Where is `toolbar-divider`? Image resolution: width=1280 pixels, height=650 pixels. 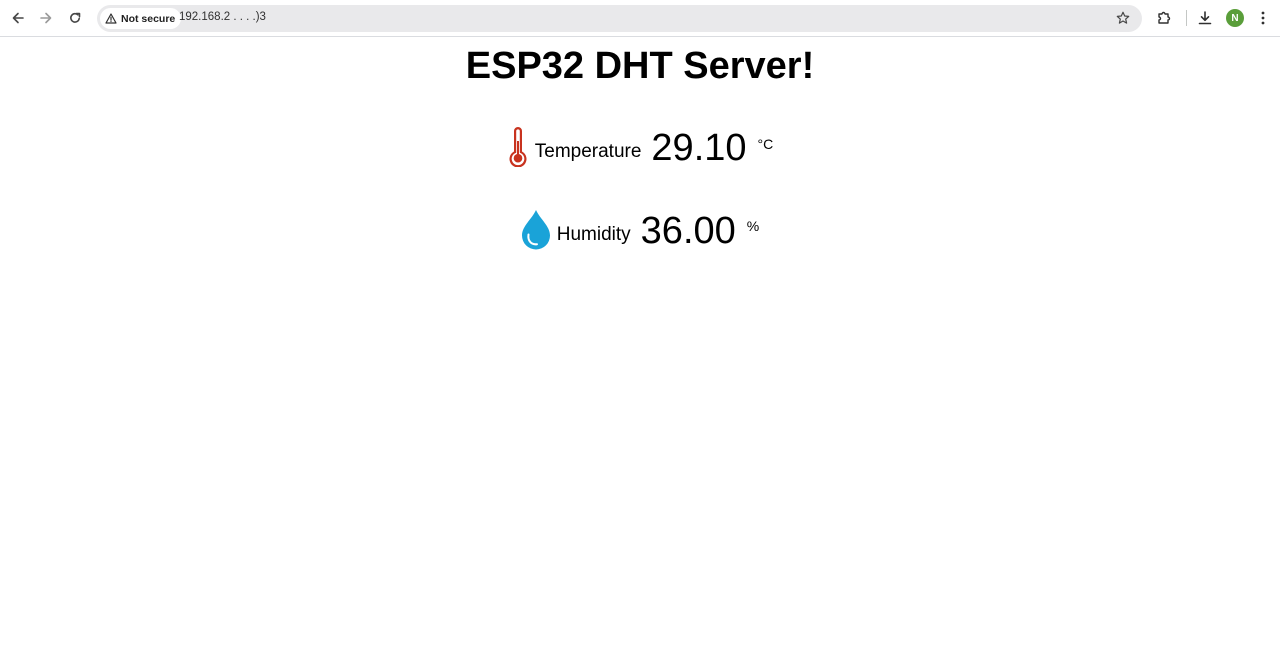 toolbar-divider is located at coordinates (1186, 18).